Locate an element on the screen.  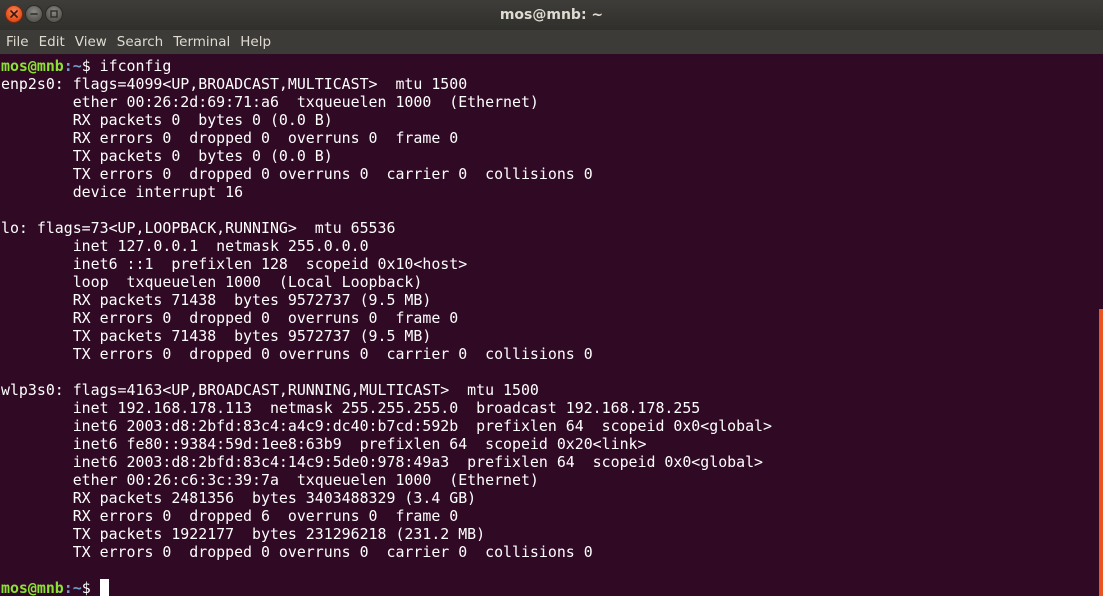
menu-terminal: Terminal is located at coordinates (201, 42).